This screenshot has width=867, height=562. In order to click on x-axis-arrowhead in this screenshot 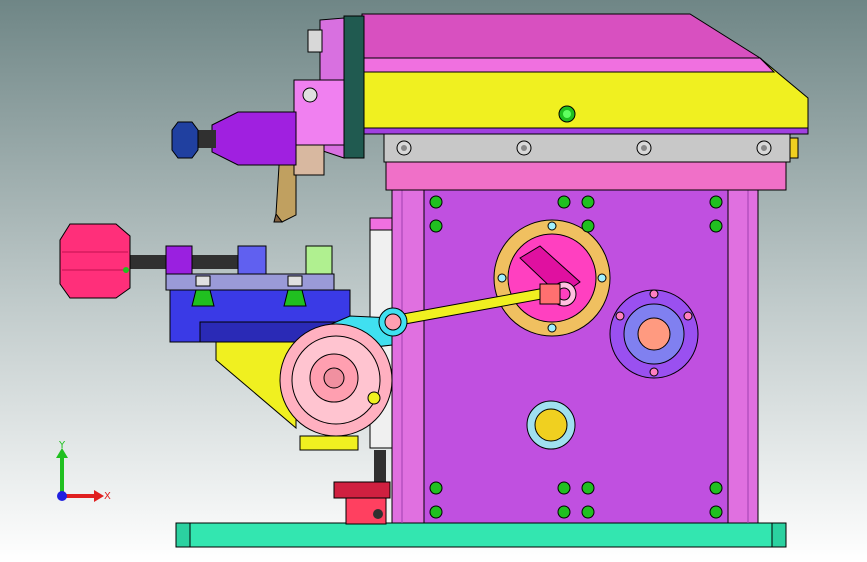, I will do `click(99, 496)`.